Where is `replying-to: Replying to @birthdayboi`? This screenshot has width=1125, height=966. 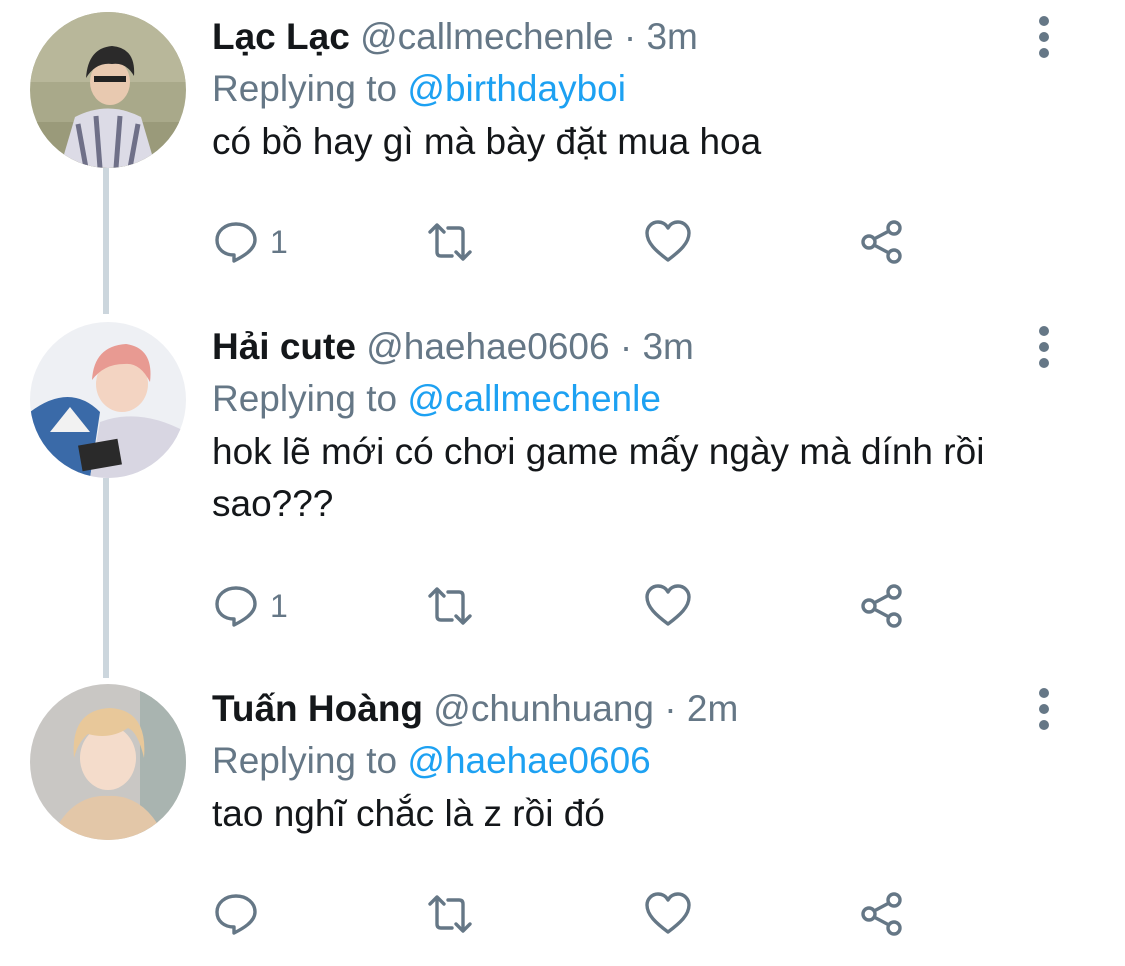 replying-to: Replying to @birthdayboi is located at coordinates (419, 89).